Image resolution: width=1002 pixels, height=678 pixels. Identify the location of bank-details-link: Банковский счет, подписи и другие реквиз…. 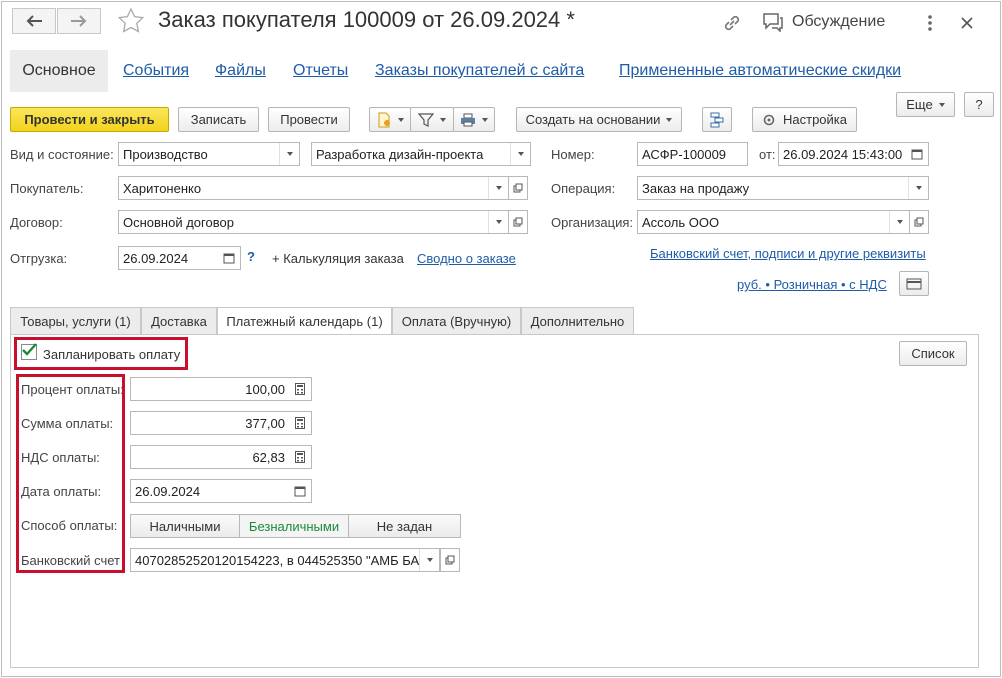
(788, 253).